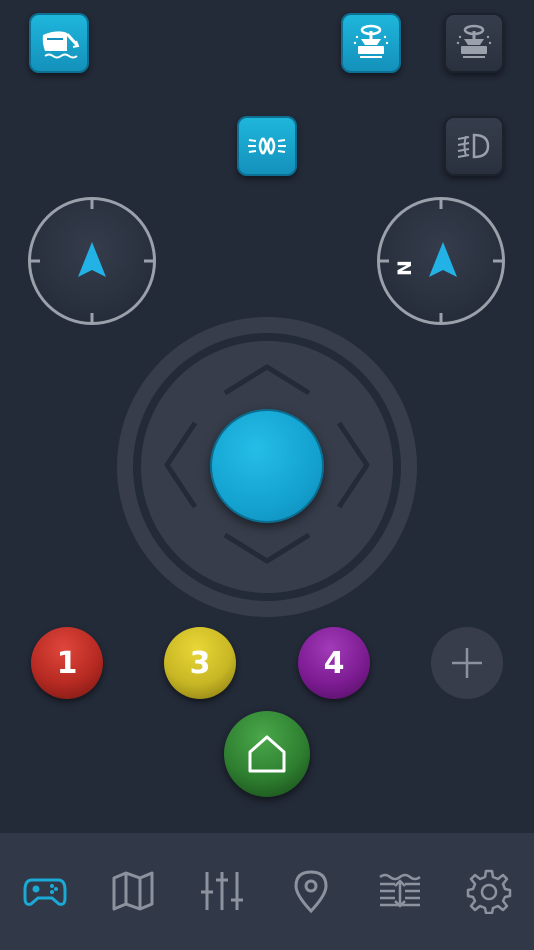  I want to click on chevron-up-icon, so click(267, 380).